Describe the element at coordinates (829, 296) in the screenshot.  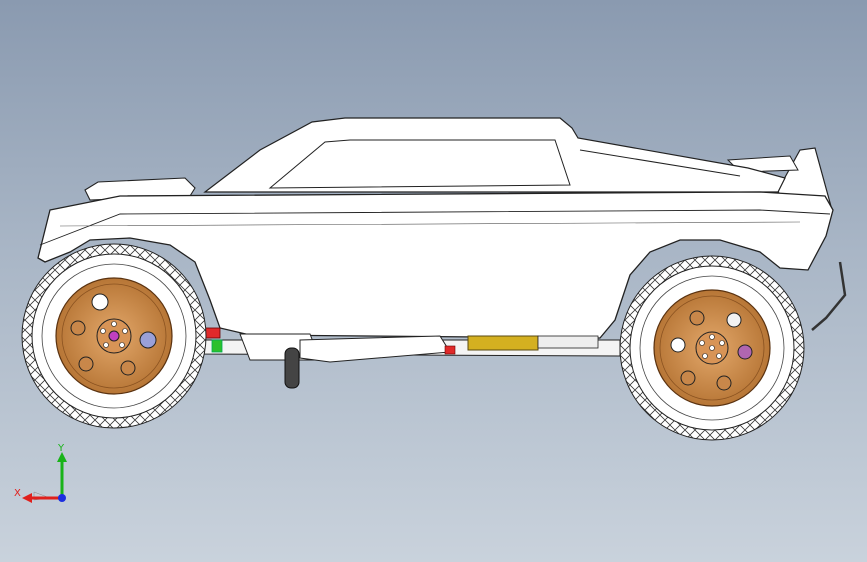
I see `rear-bumper-wire` at that location.